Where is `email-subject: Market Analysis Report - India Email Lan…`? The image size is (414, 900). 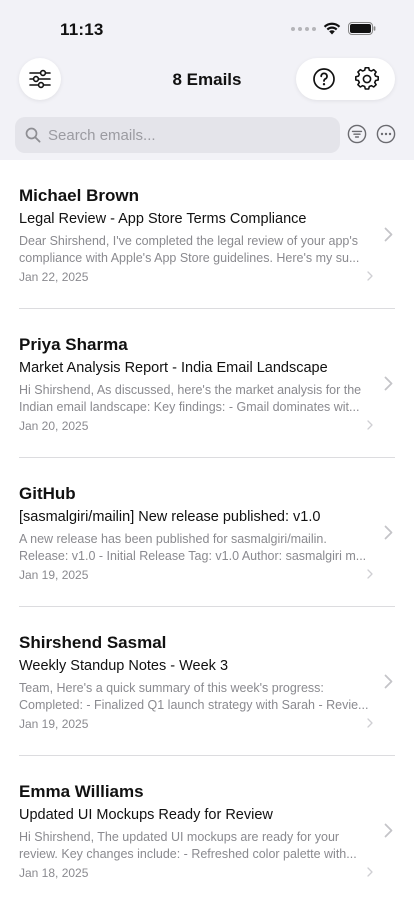 email-subject: Market Analysis Report - India Email Lan… is located at coordinates (173, 368).